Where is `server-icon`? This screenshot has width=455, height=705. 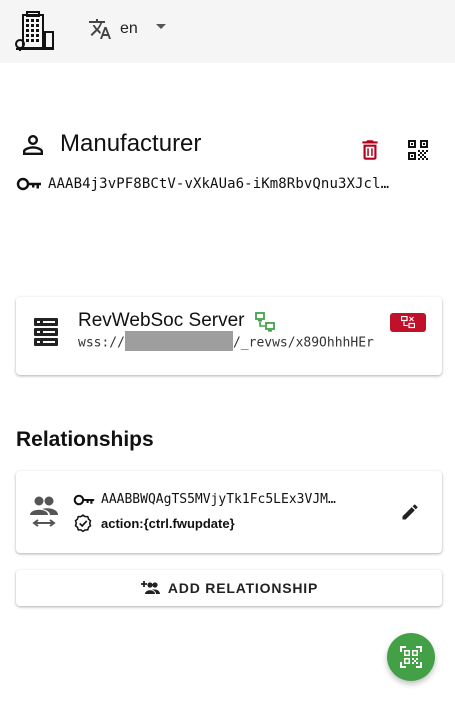 server-icon is located at coordinates (46, 332).